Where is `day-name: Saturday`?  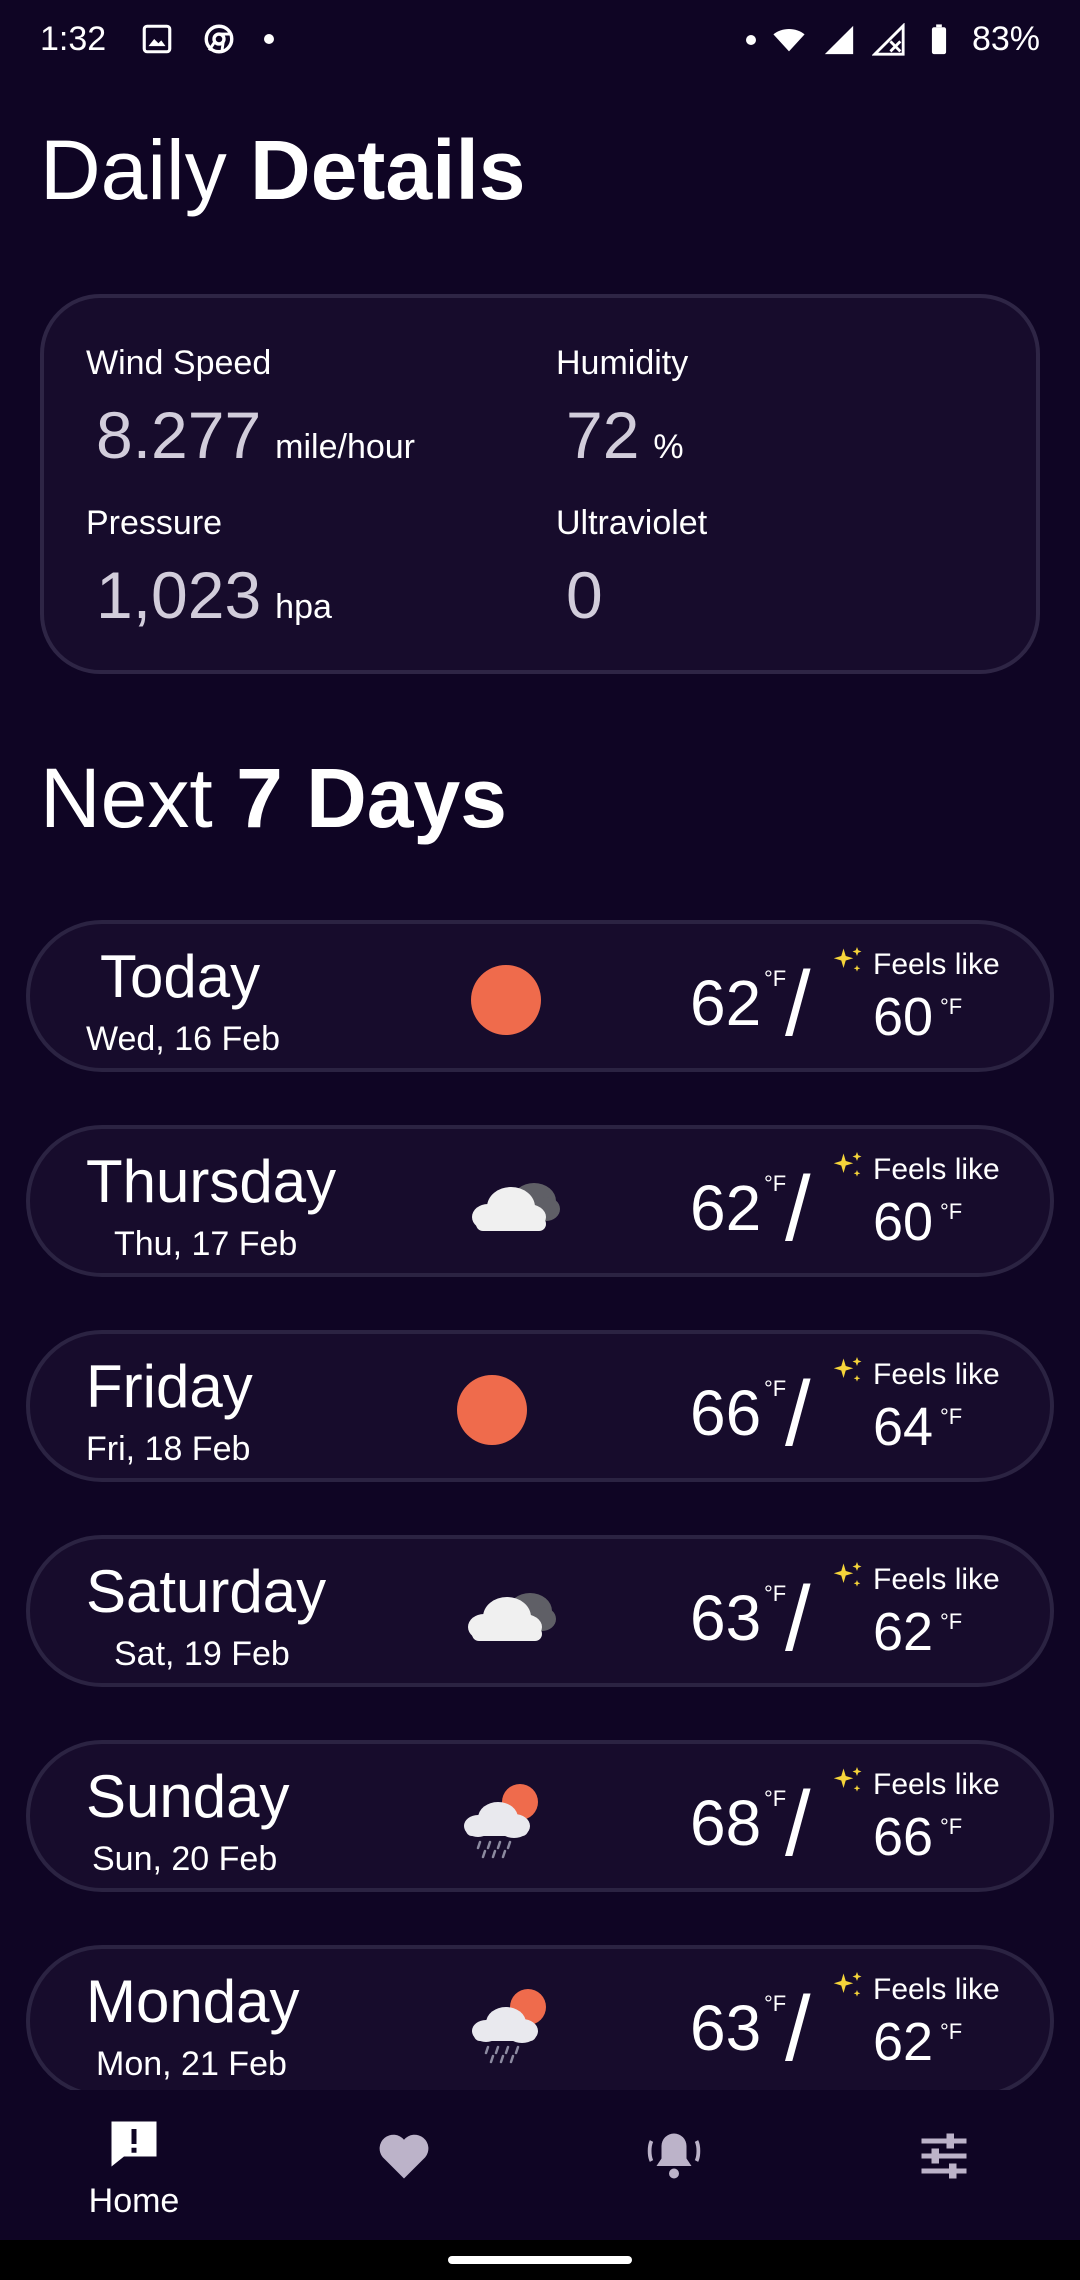 day-name: Saturday is located at coordinates (206, 1591).